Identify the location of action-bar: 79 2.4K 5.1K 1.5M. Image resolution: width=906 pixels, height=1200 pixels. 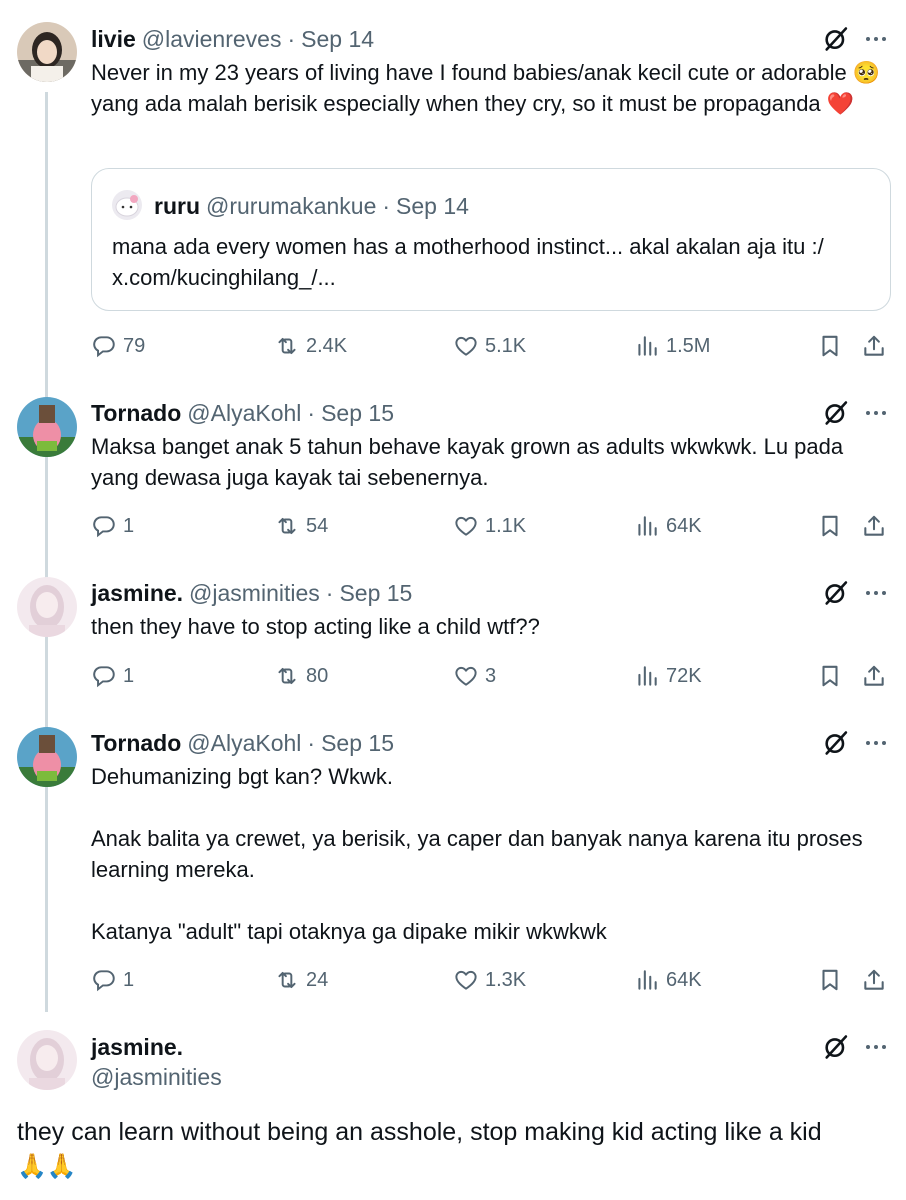
(491, 346).